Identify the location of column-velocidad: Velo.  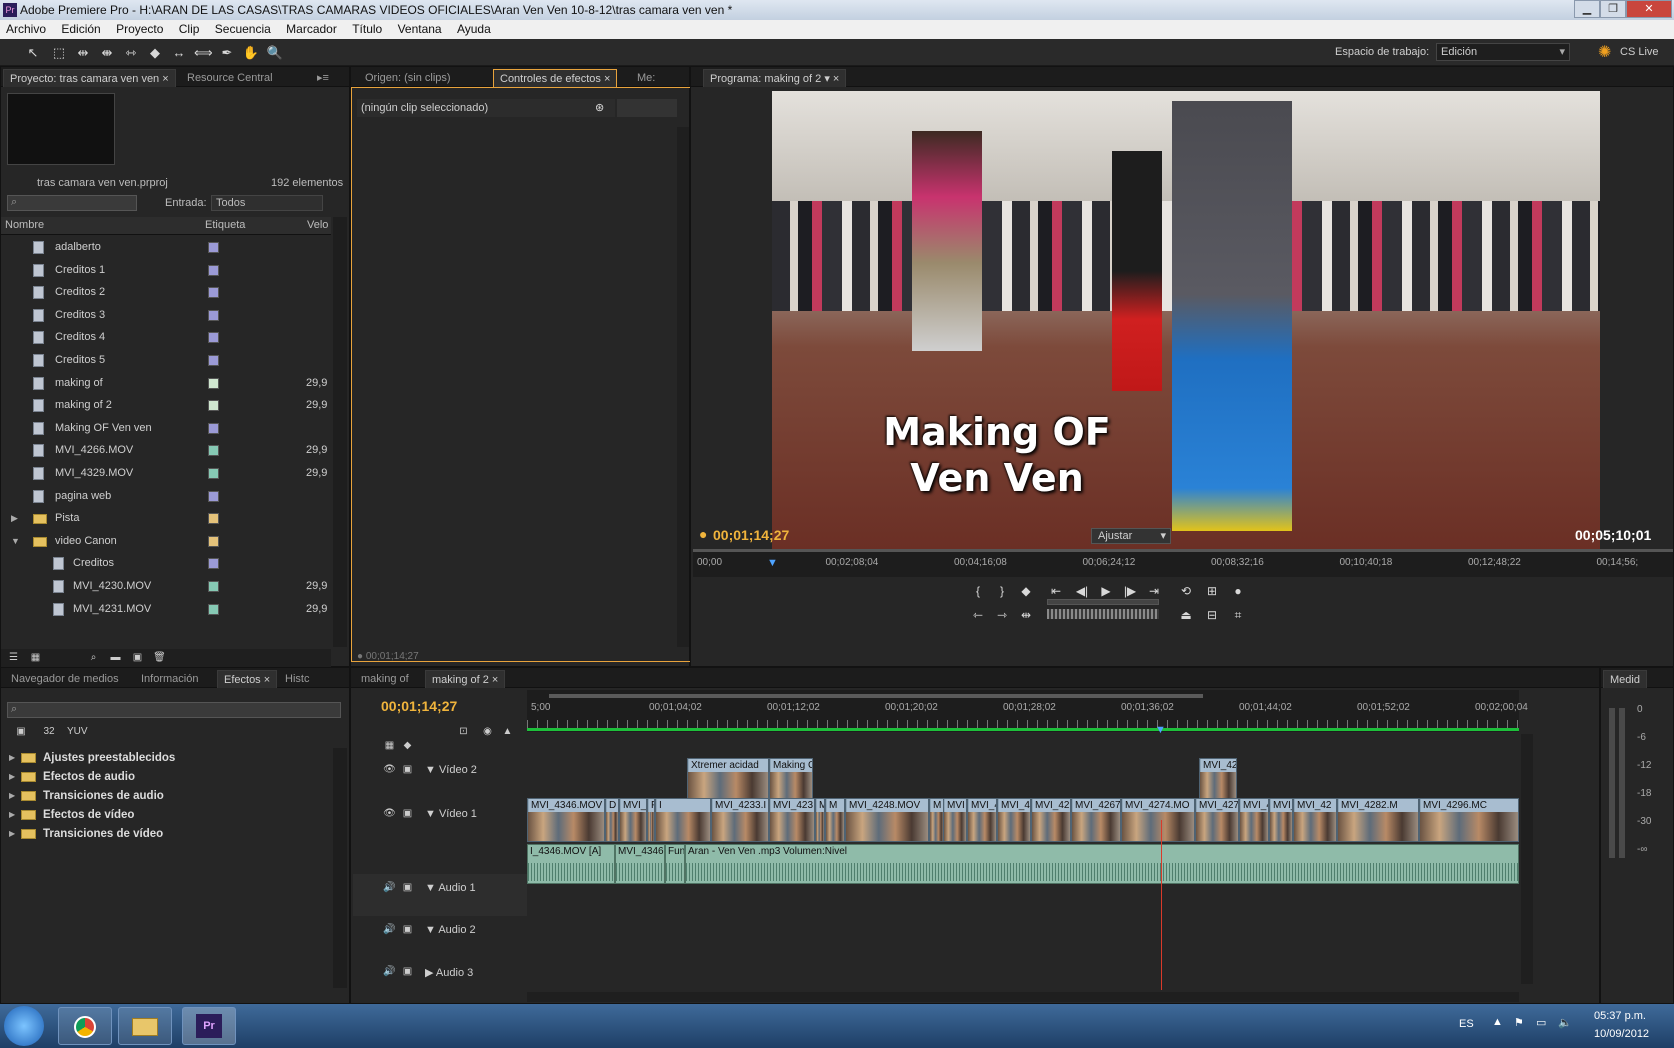
(317, 225).